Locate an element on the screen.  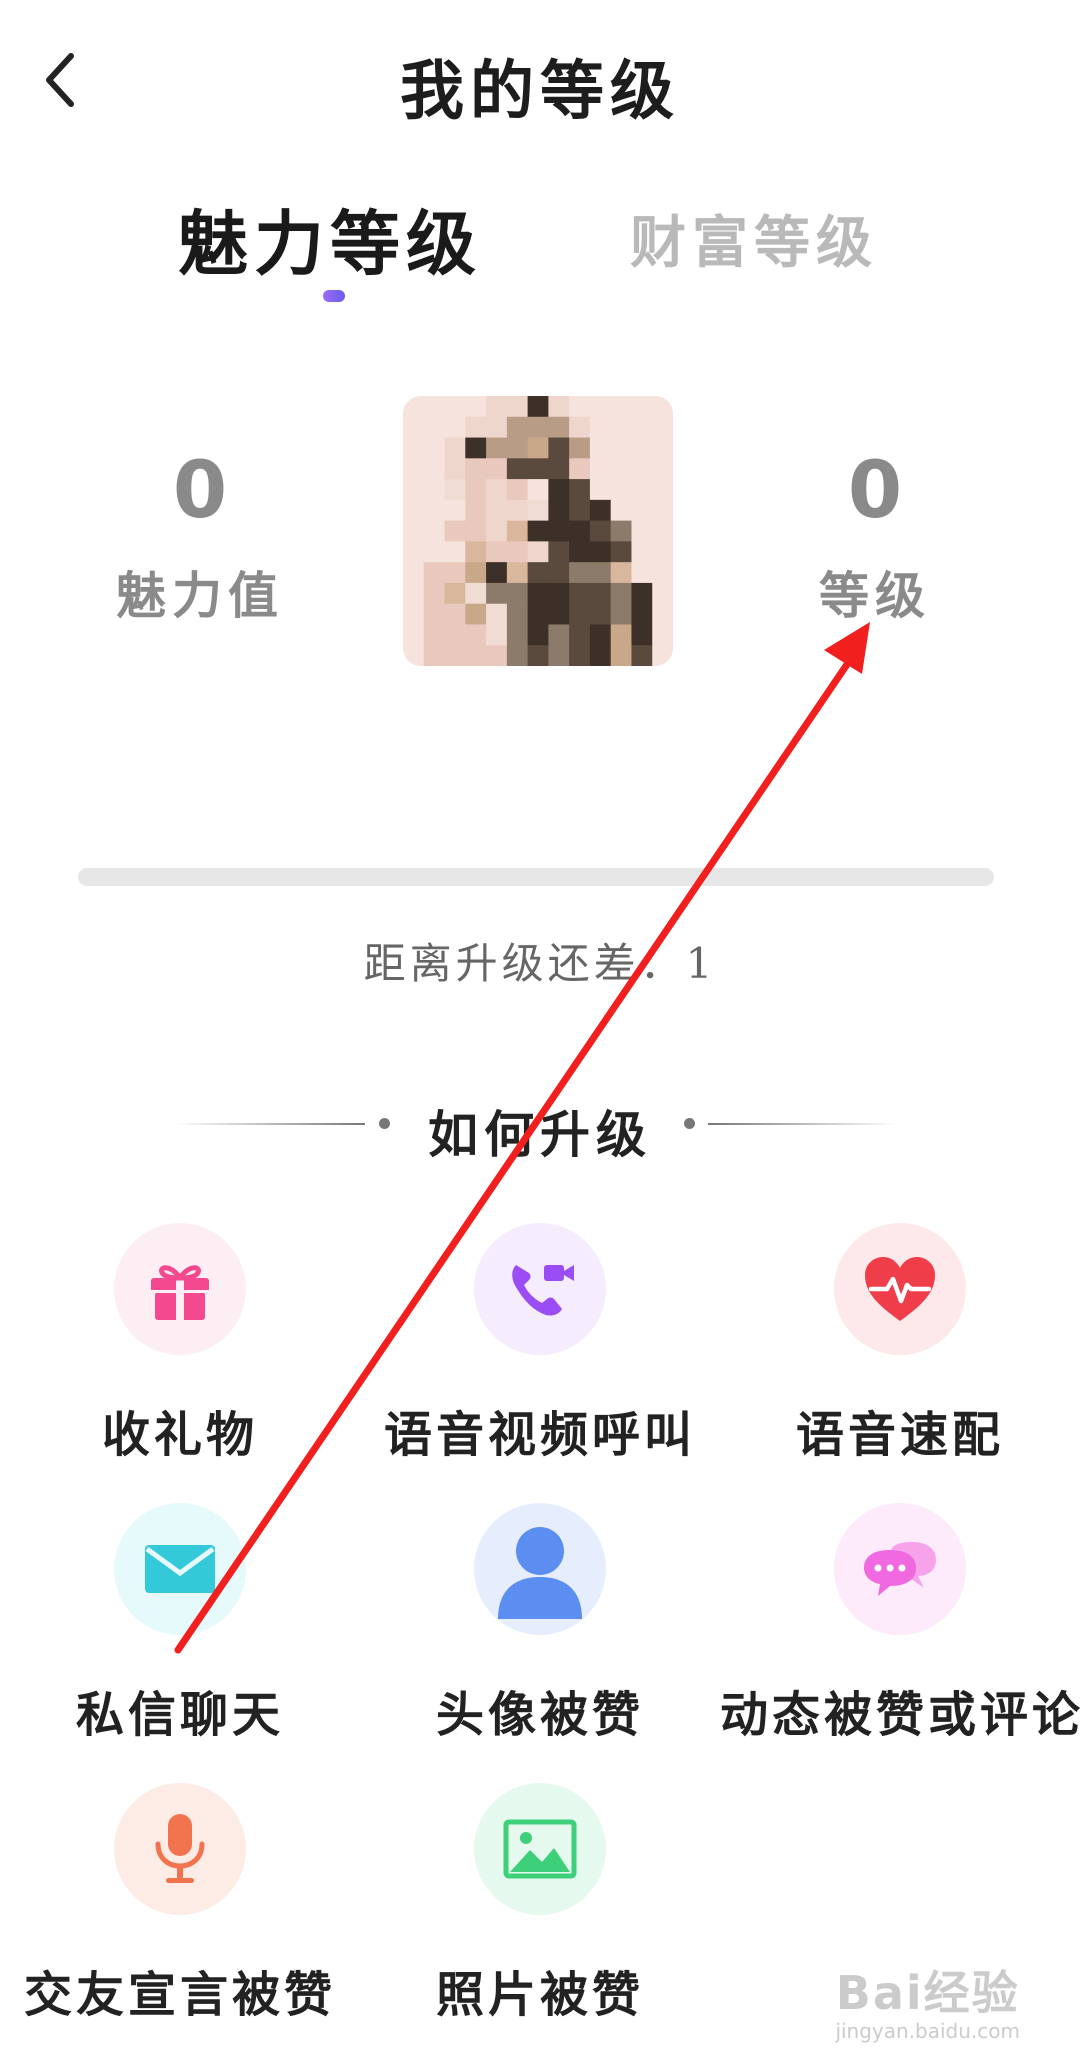
upgrade-item-gift: 收礼物 is located at coordinates (180, 1344).